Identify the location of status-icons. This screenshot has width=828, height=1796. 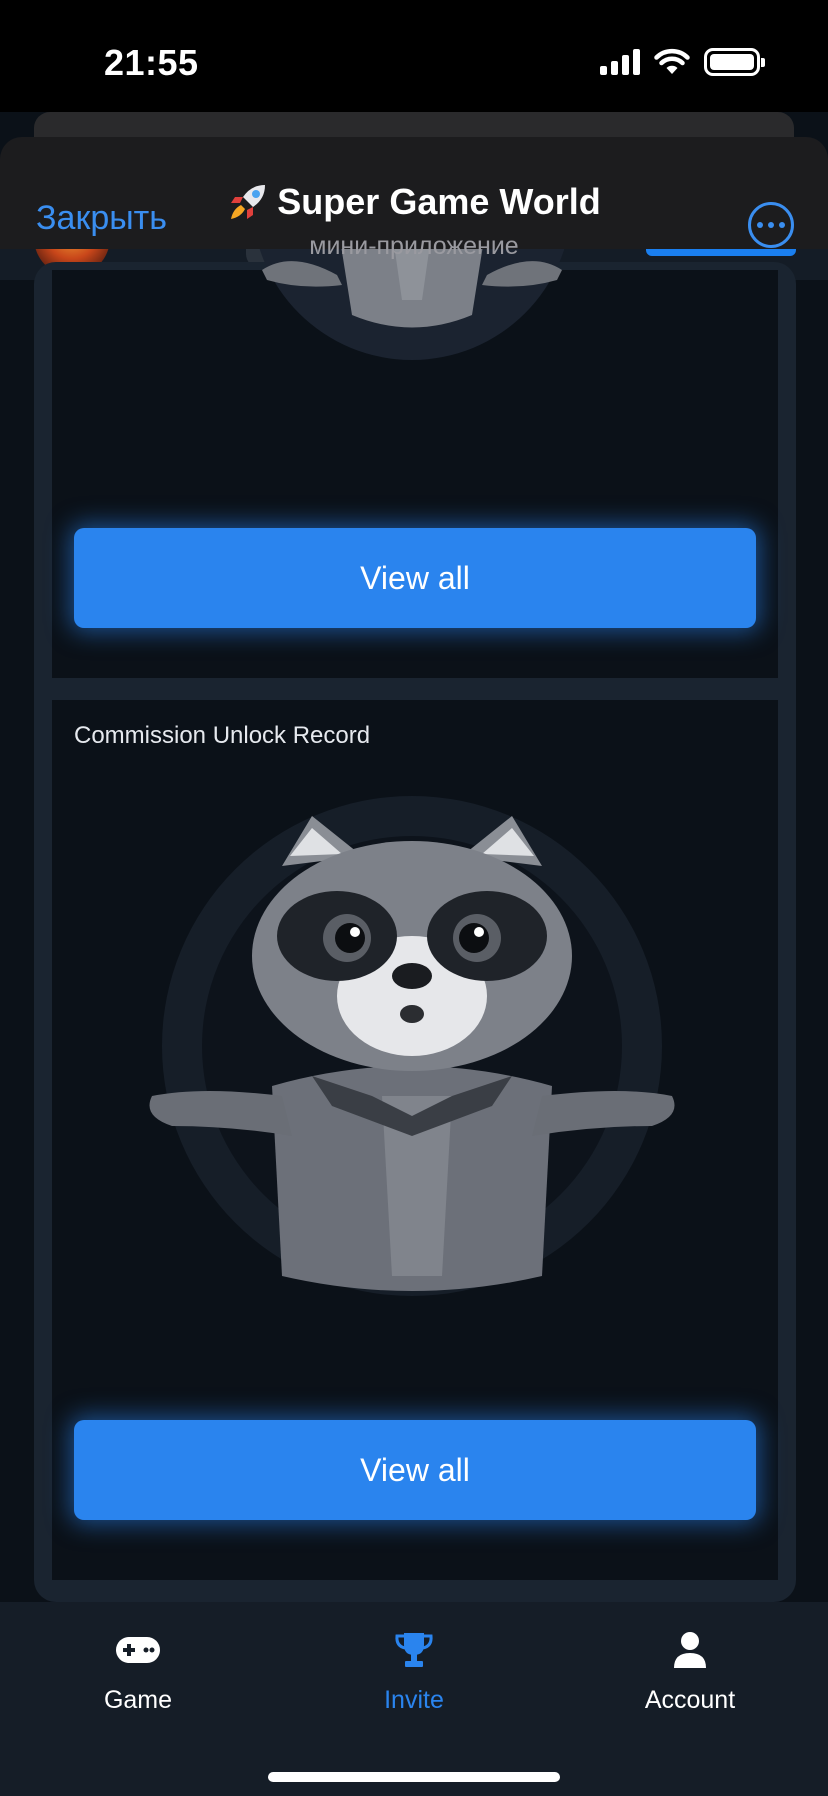
(682, 62).